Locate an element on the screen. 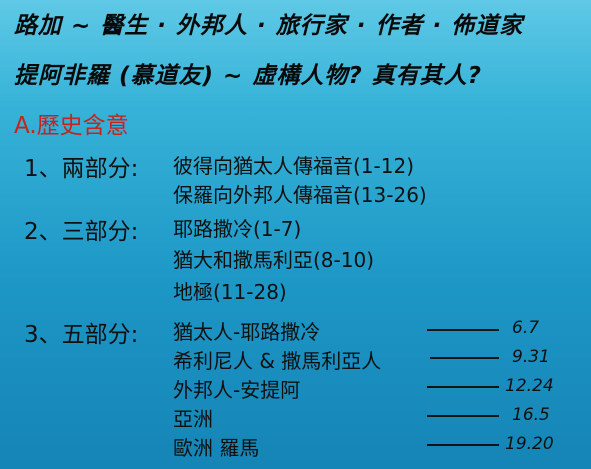  three-parts-item-1: 耶路撒冷(1-7) is located at coordinates (237, 229).